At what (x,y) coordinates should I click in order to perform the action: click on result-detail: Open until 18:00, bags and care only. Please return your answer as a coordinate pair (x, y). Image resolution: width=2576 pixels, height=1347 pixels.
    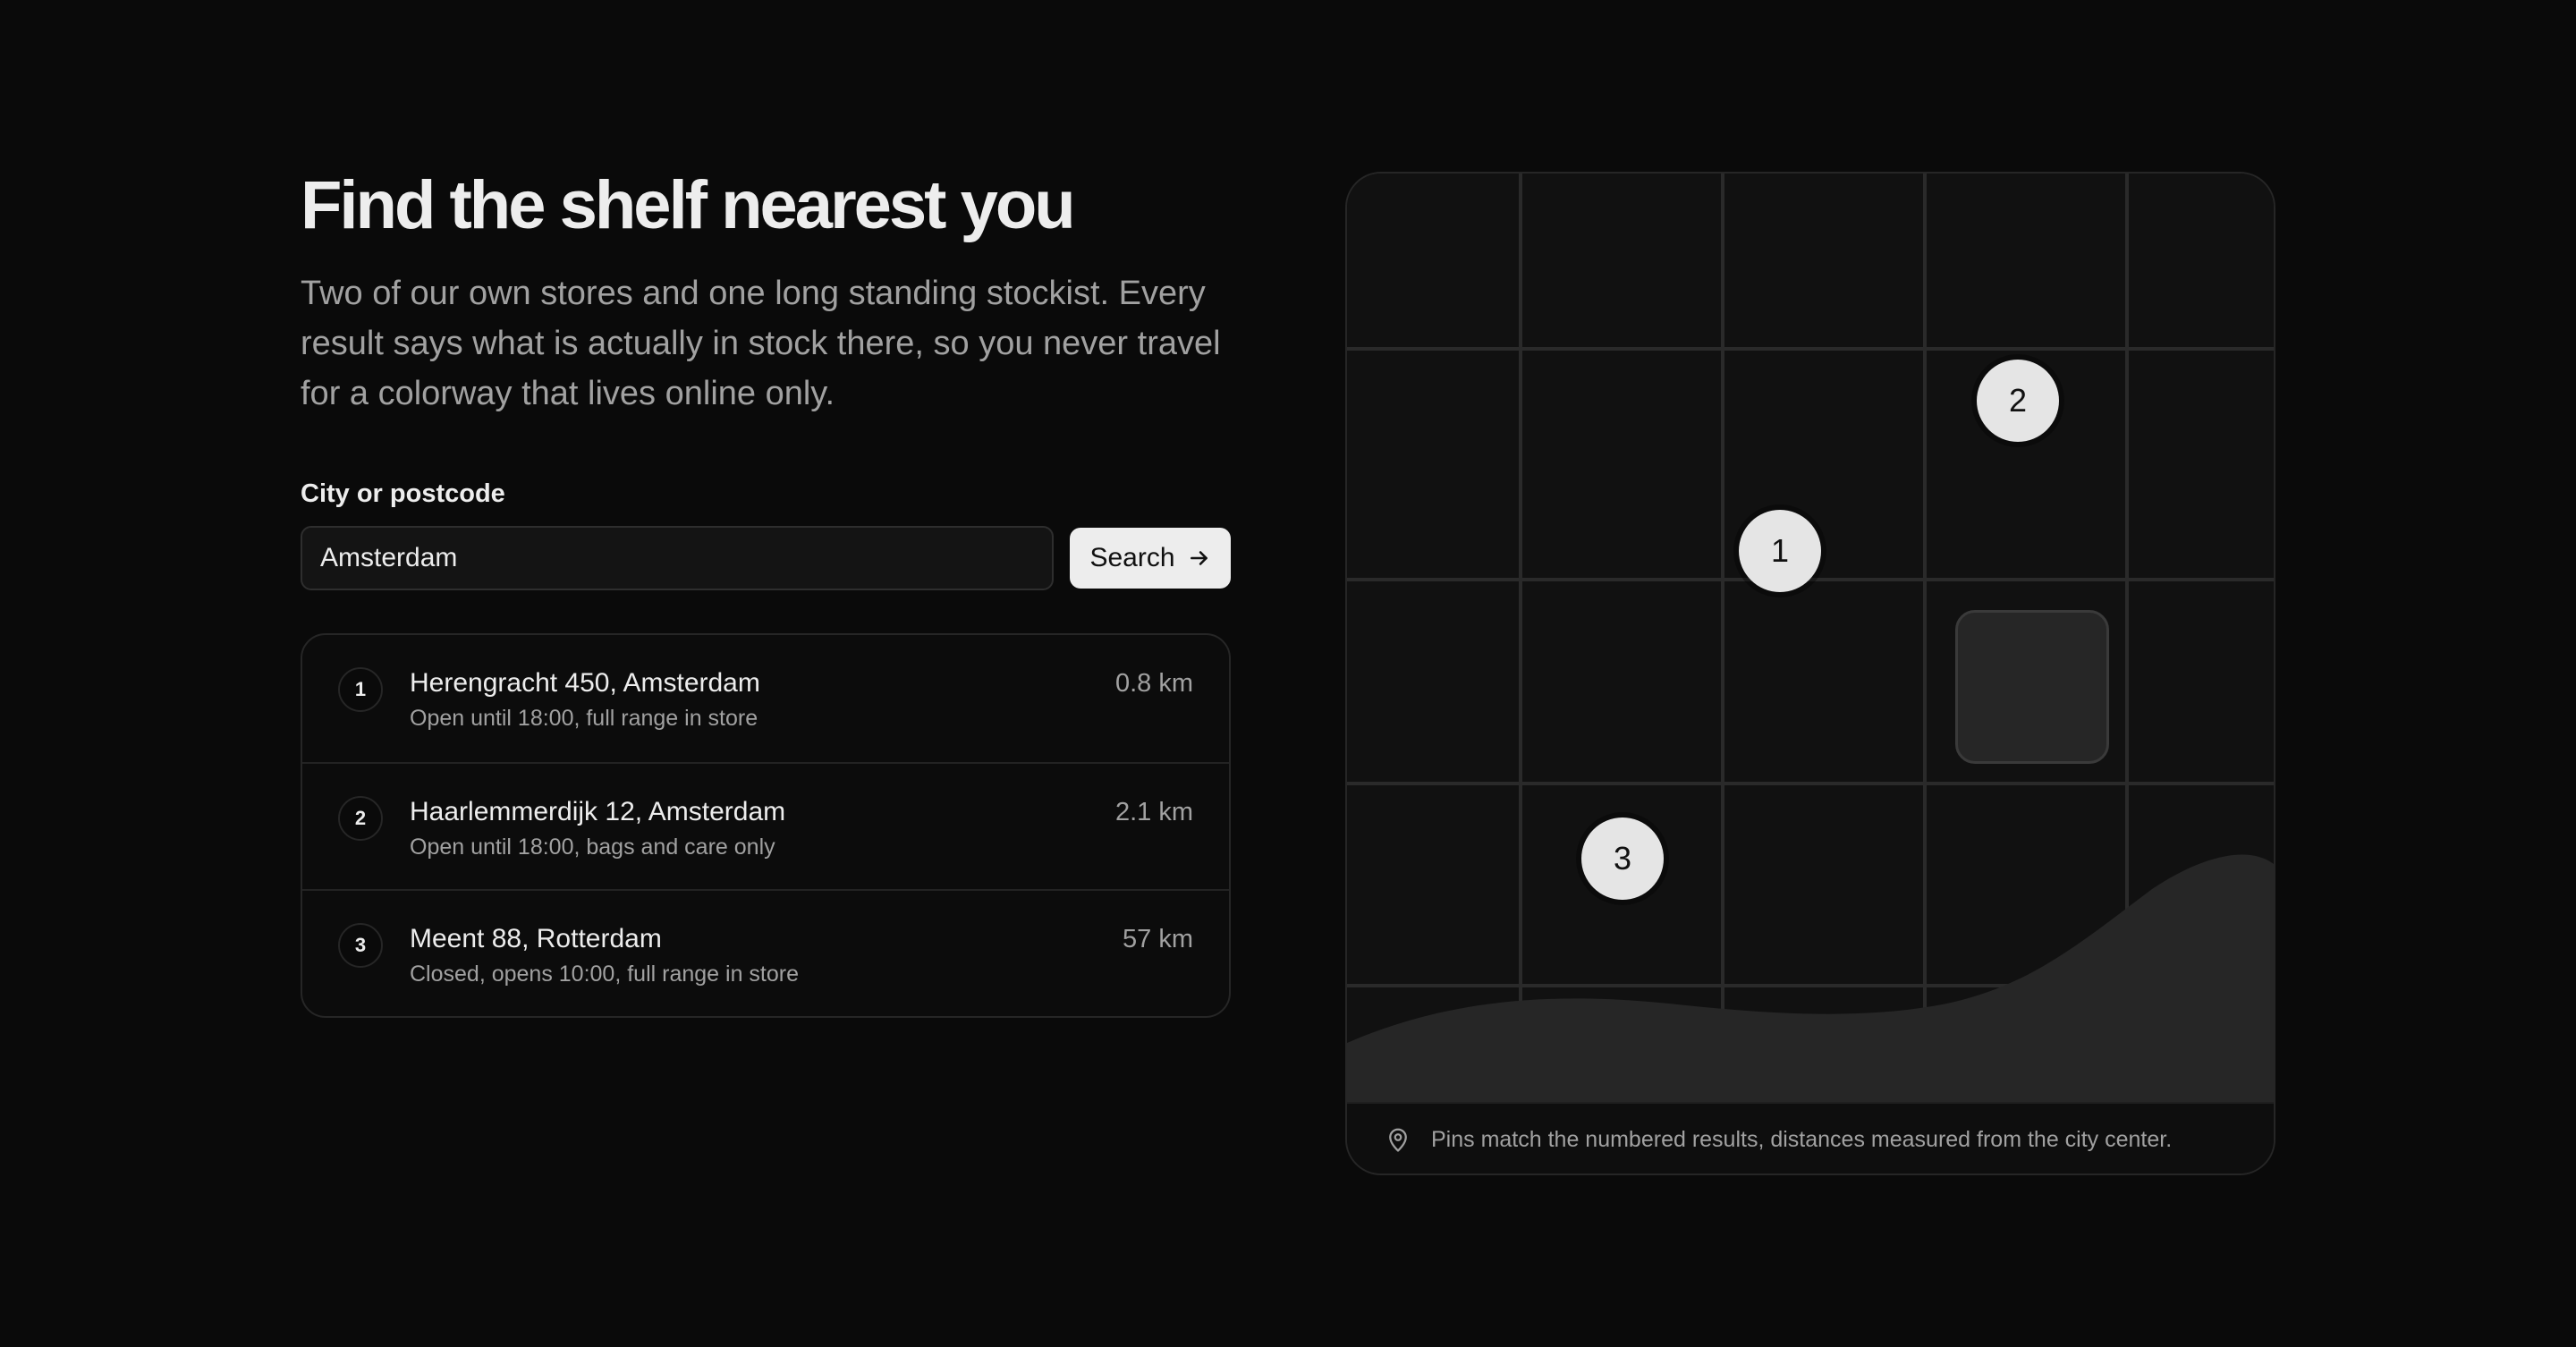
    Looking at the image, I should click on (592, 847).